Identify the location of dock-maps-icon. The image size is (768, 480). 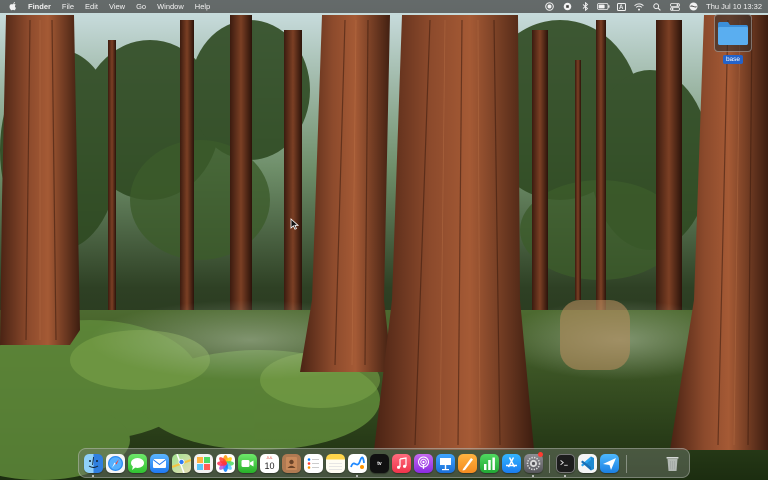
(181, 463).